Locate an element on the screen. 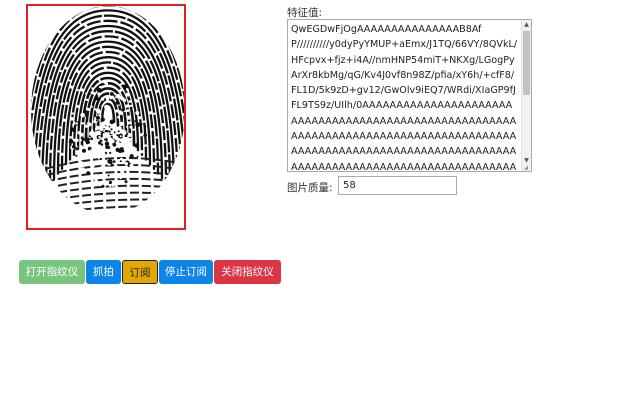 This screenshot has width=640, height=400. fingerprint-graphic is located at coordinates (107, 110).